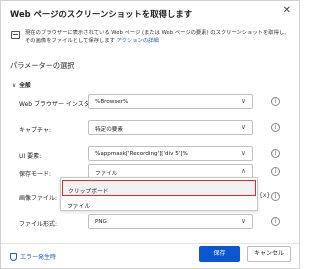 Image resolution: width=320 pixels, height=269 pixels. I want to click on variable-icon: {x}, so click(264, 195).